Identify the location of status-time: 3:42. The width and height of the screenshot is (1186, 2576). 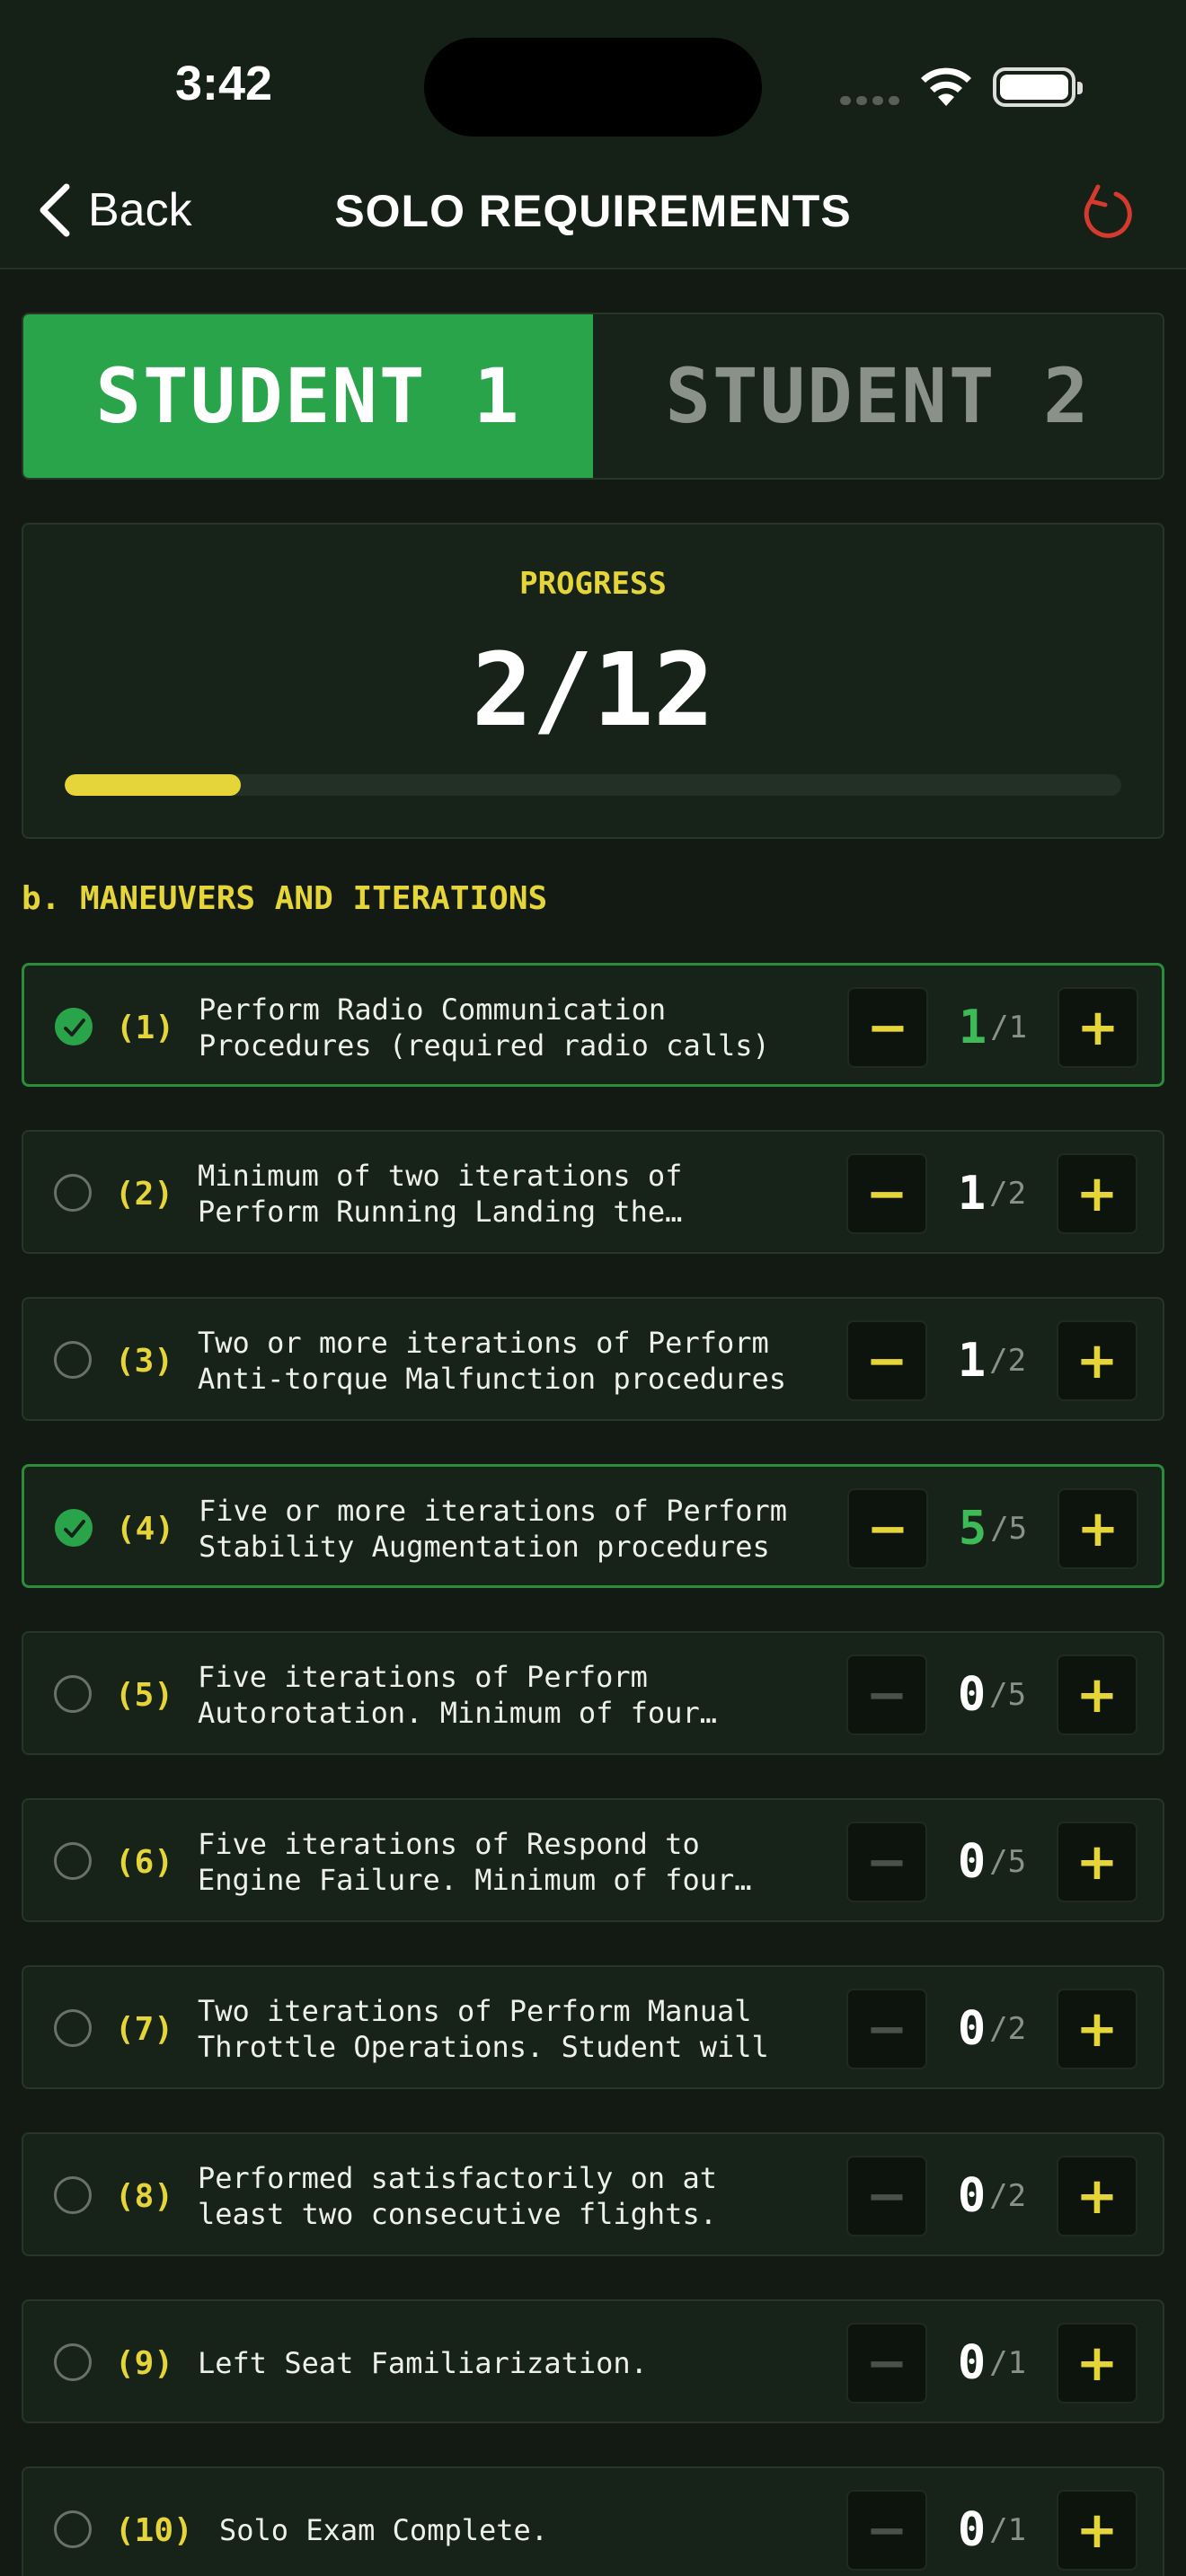
(224, 83).